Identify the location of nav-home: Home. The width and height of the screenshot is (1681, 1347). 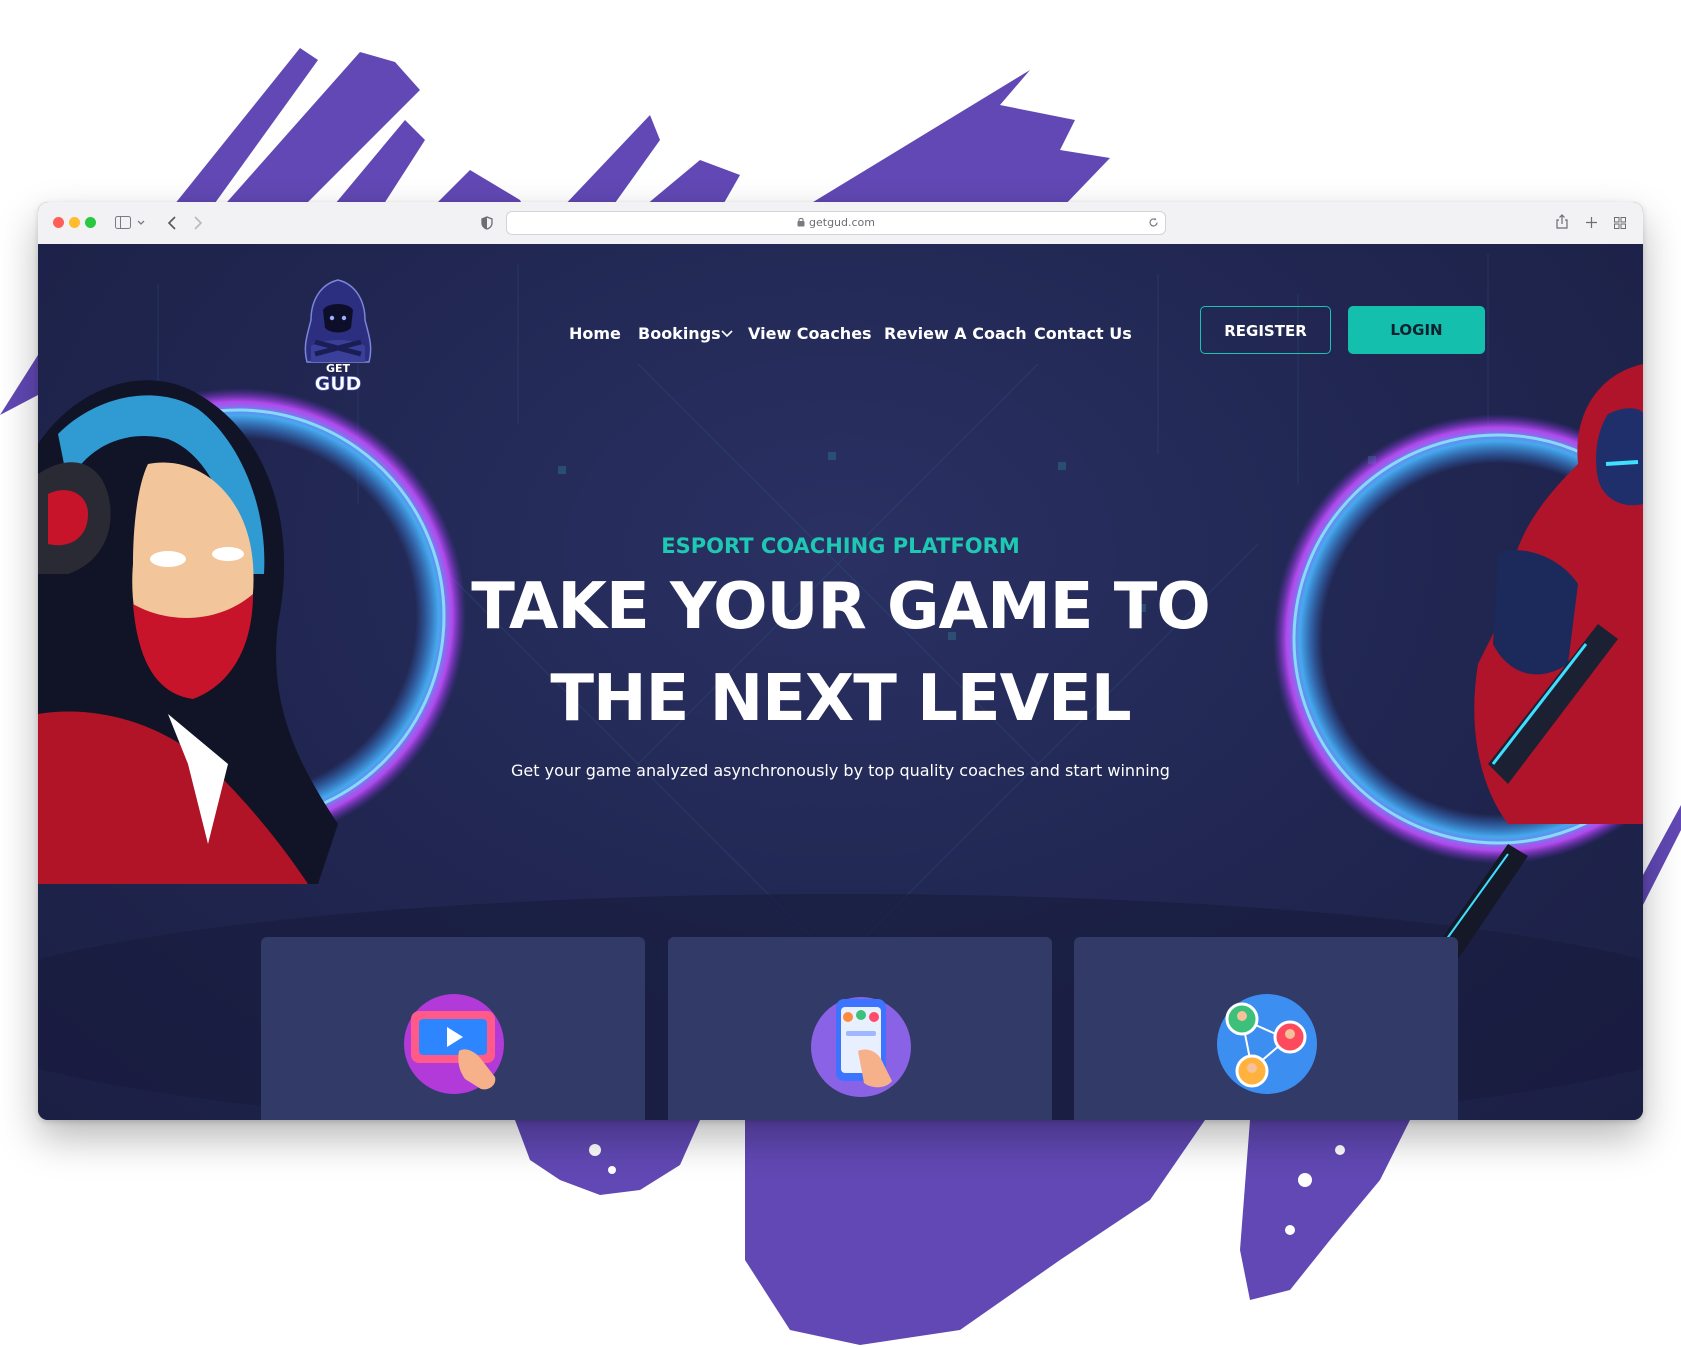
(595, 334).